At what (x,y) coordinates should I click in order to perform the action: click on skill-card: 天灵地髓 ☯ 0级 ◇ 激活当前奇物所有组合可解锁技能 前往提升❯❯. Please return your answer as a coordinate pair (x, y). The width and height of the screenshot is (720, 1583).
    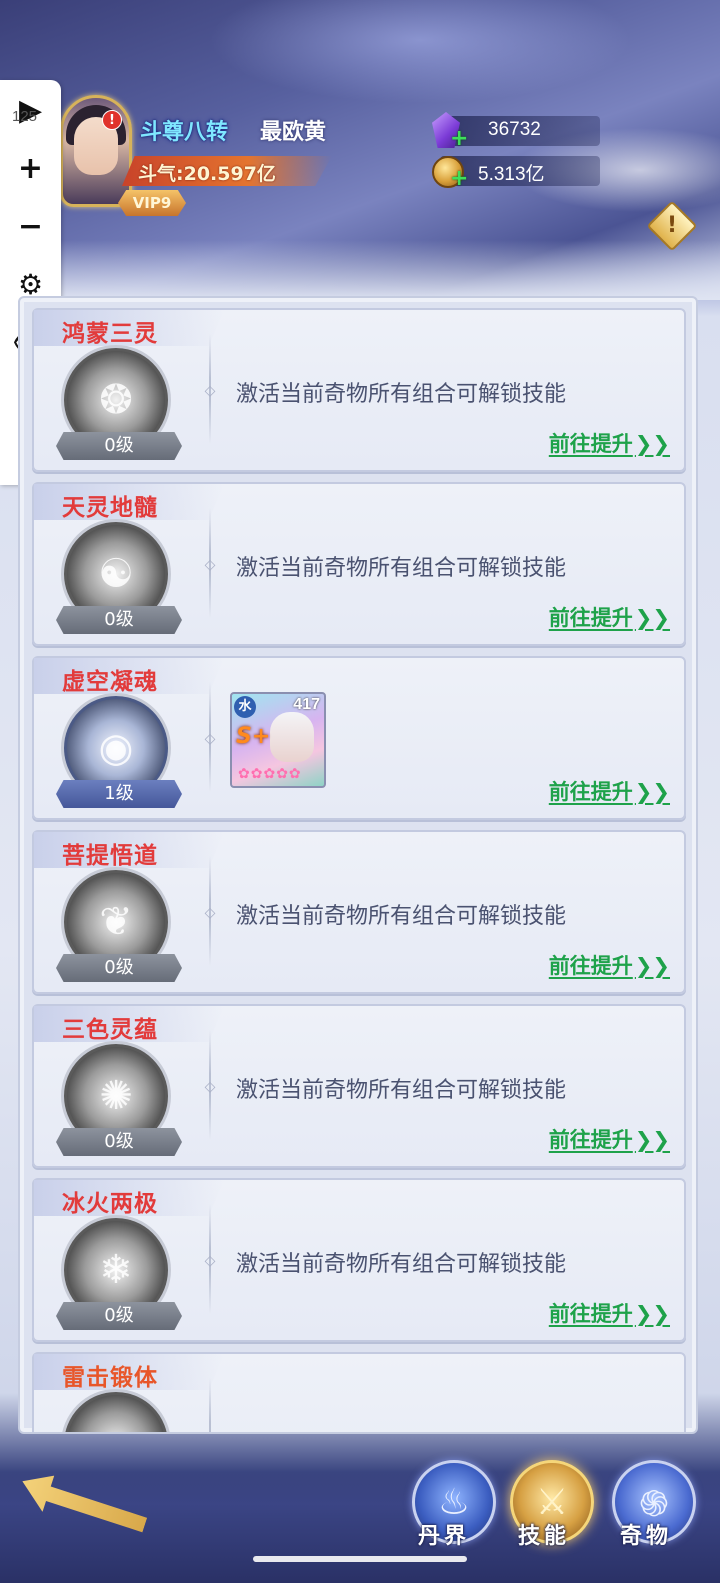
    Looking at the image, I should click on (359, 564).